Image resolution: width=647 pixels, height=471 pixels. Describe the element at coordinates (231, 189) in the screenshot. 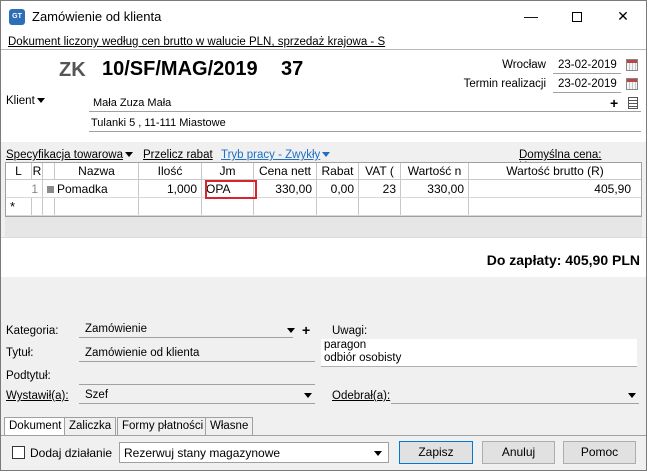

I see `unit-cell-highlight` at that location.